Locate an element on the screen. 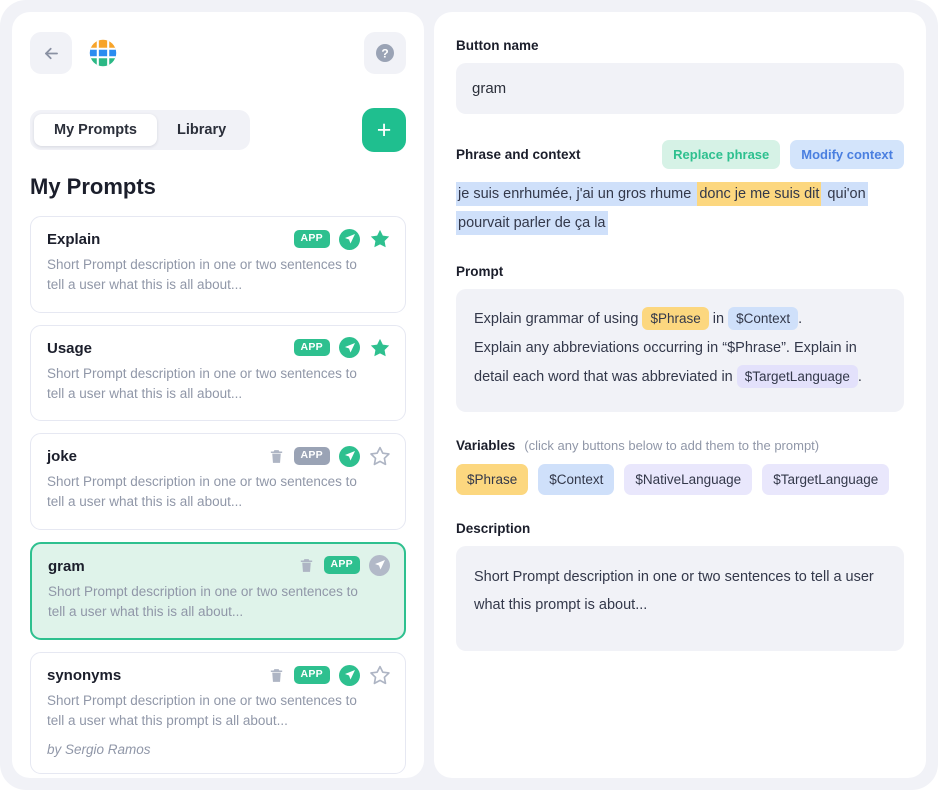  variable-button-targetlanguage: $TargetLanguage is located at coordinates (826, 479).